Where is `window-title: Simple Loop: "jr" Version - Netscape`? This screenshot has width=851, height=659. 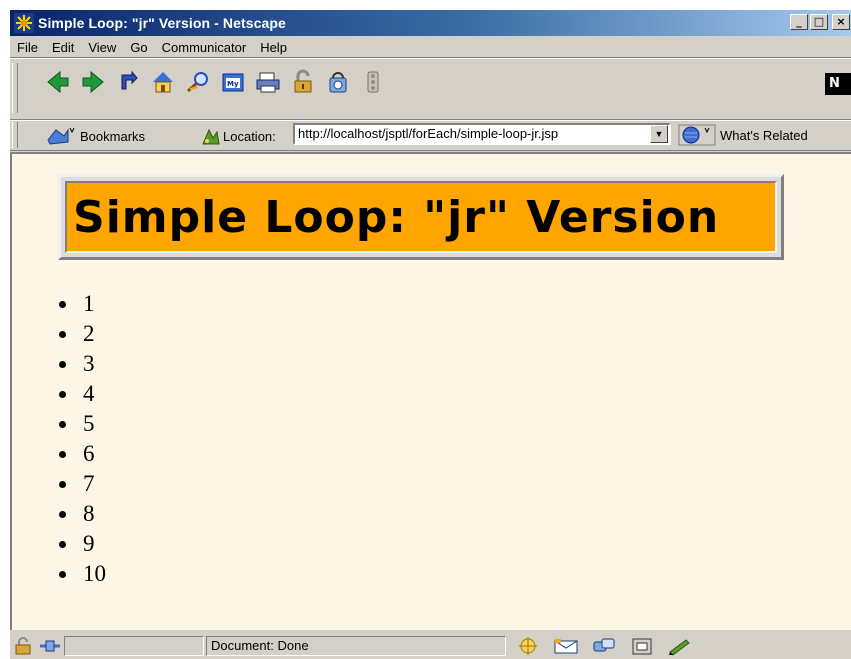 window-title: Simple Loop: "jr" Version - Netscape is located at coordinates (162, 23).